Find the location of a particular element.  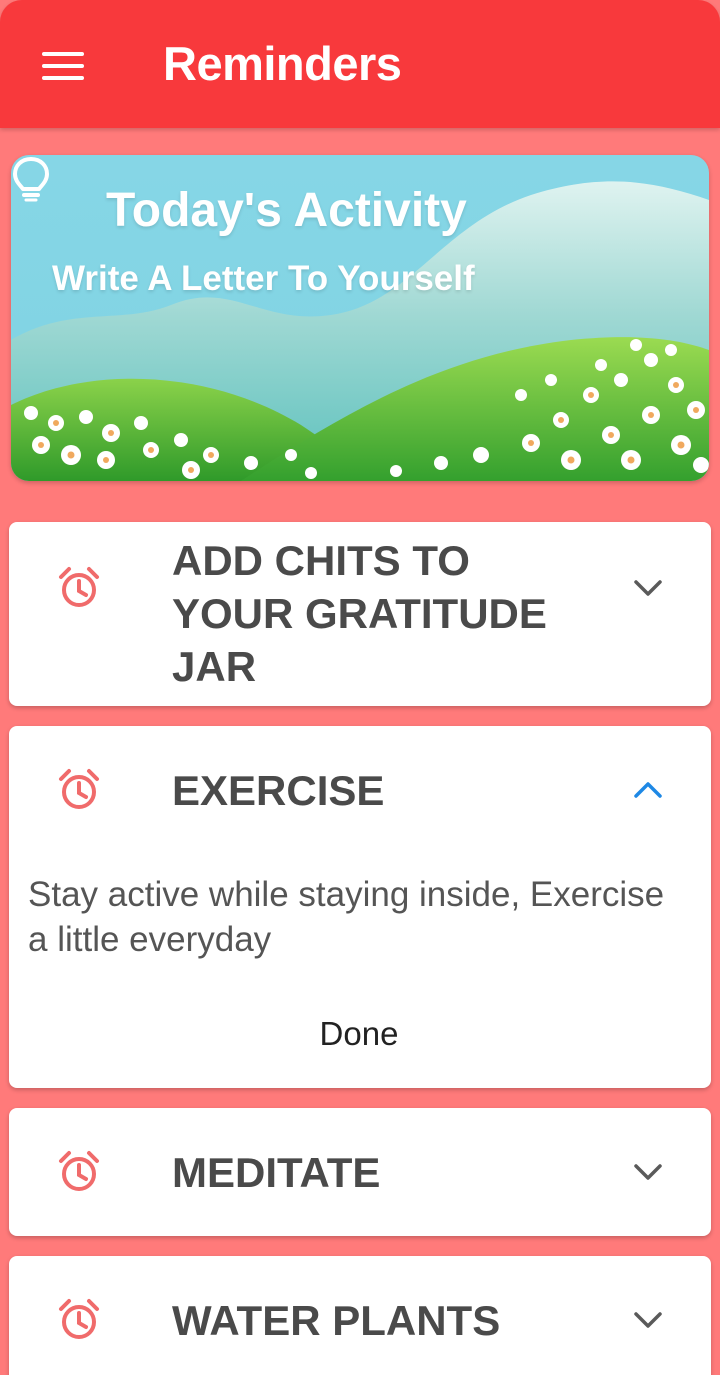

app-bar: Reminders is located at coordinates (360, 64).